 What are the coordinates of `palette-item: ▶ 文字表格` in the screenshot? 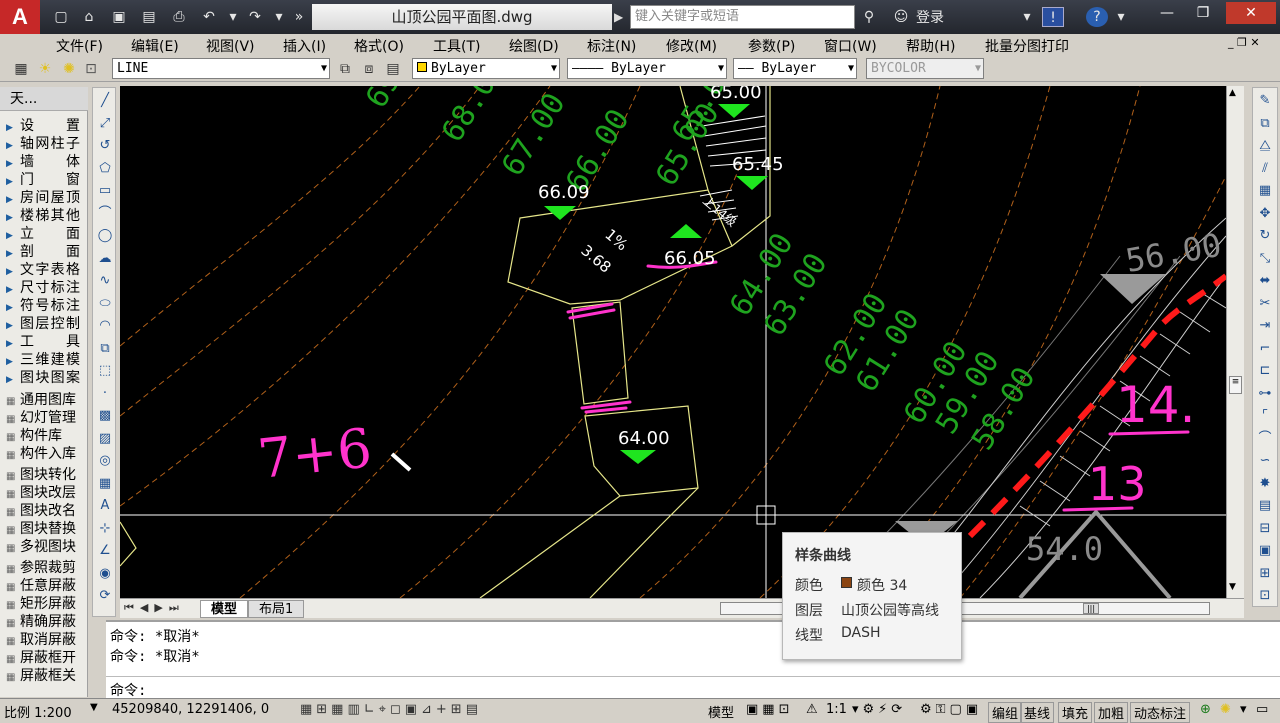 It's located at (47, 270).